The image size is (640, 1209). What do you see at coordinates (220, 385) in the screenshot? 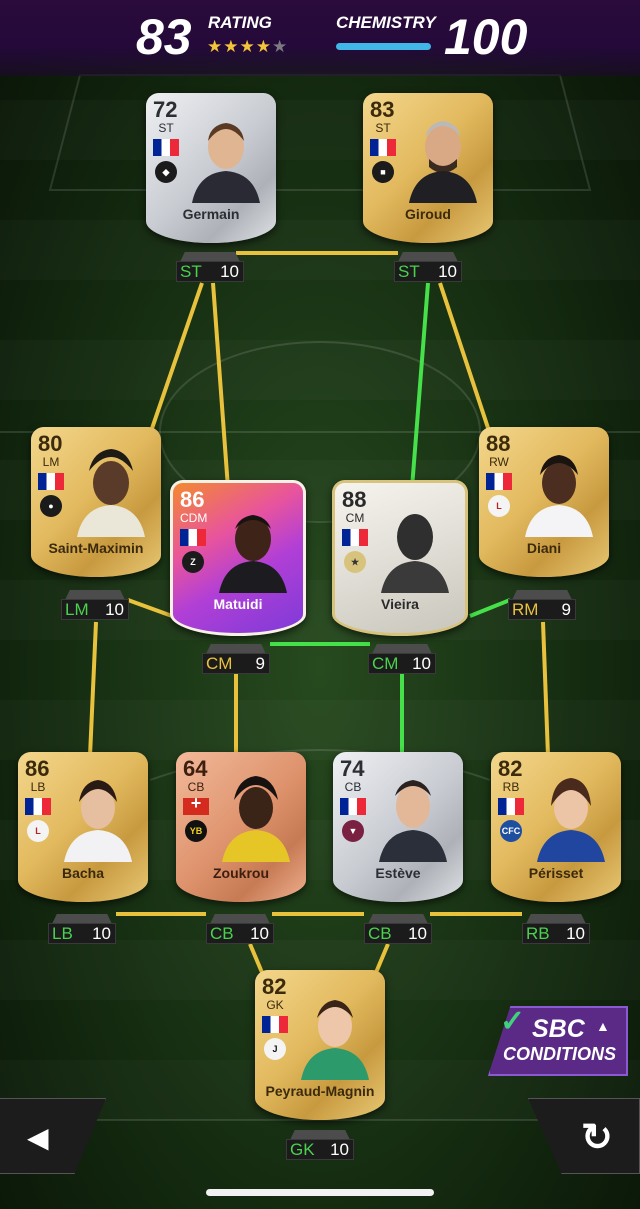
I see `link-germain-matuidi` at bounding box center [220, 385].